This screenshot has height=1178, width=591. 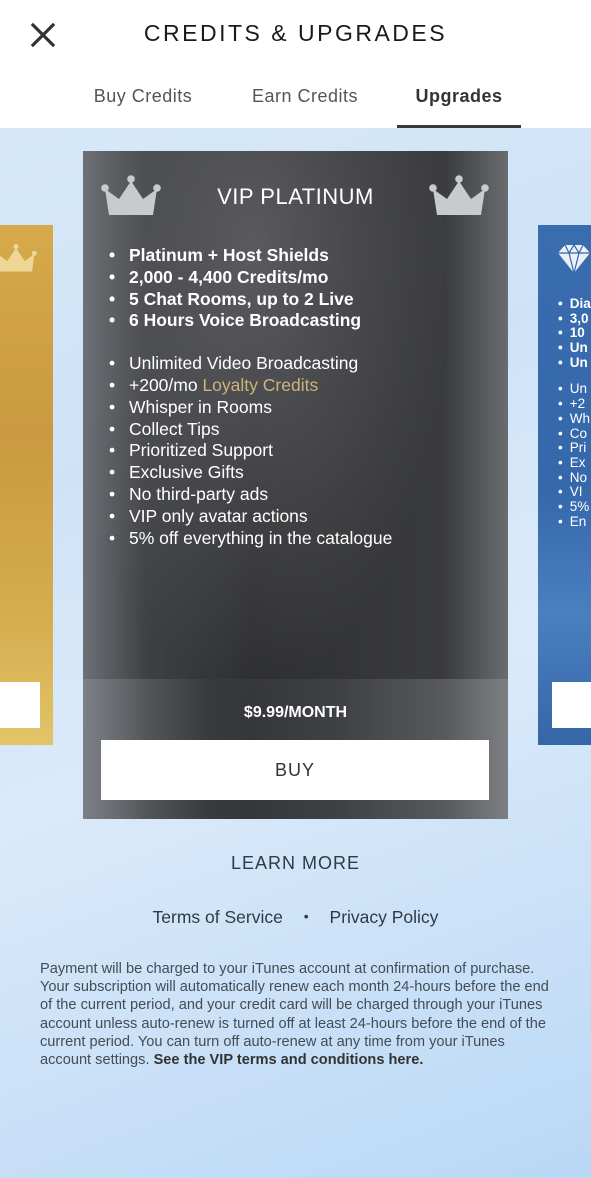 What do you see at coordinates (250, 300) in the screenshot?
I see `feature-item: 5 Chat Rooms, up to 2 Live` at bounding box center [250, 300].